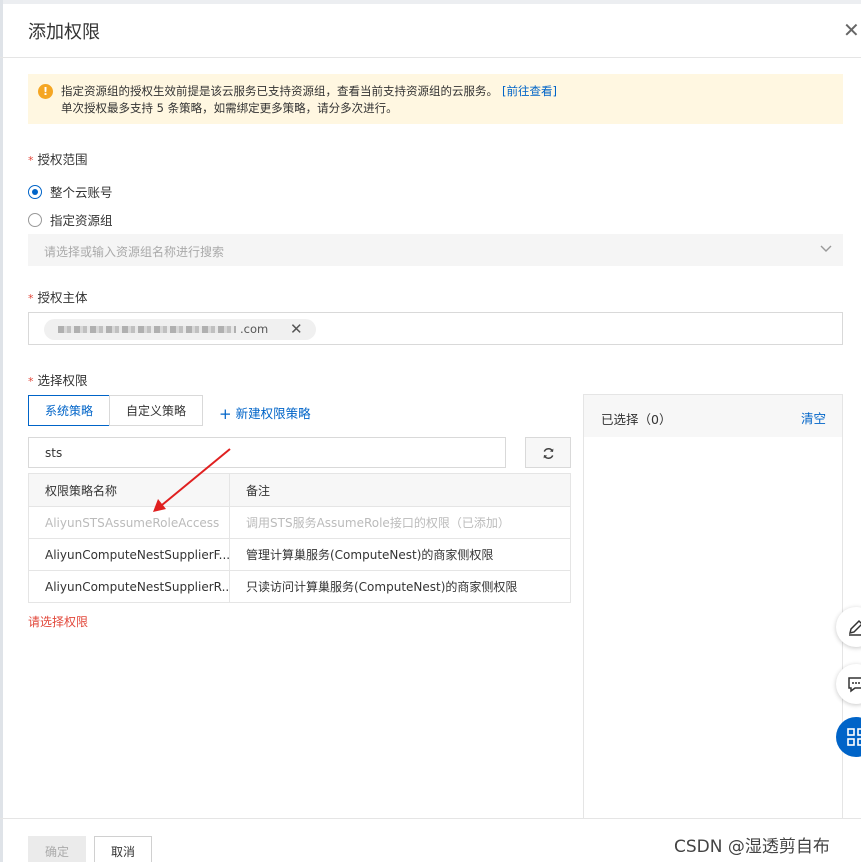 The height and width of the screenshot is (862, 861). Describe the element at coordinates (134, 252) in the screenshot. I see `resource-group-placeholder: 请选择或输入资源组名称进行搜索` at that location.